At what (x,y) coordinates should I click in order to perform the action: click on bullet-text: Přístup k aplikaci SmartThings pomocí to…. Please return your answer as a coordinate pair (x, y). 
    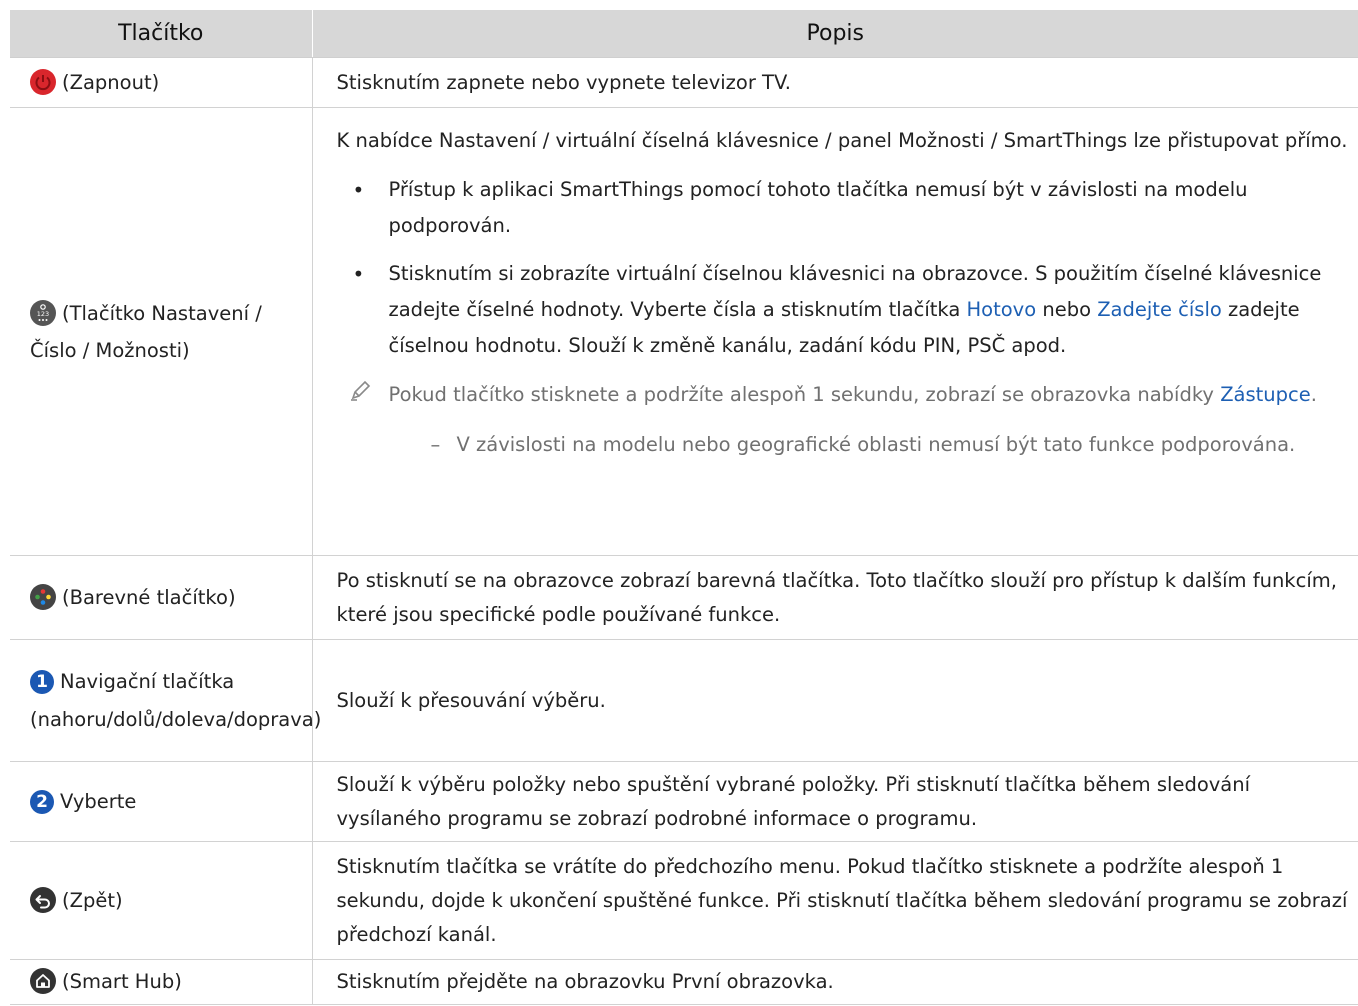
    Looking at the image, I should click on (818, 207).